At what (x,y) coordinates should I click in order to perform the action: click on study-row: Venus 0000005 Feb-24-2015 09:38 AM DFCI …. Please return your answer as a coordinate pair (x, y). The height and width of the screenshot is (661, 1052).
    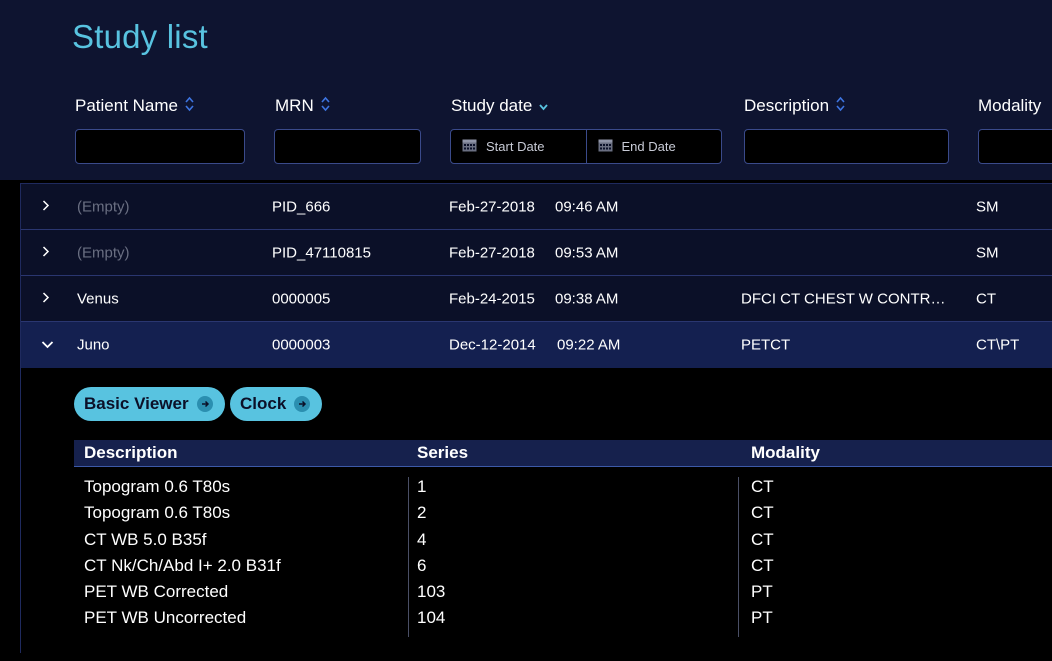
    Looking at the image, I should click on (536, 299).